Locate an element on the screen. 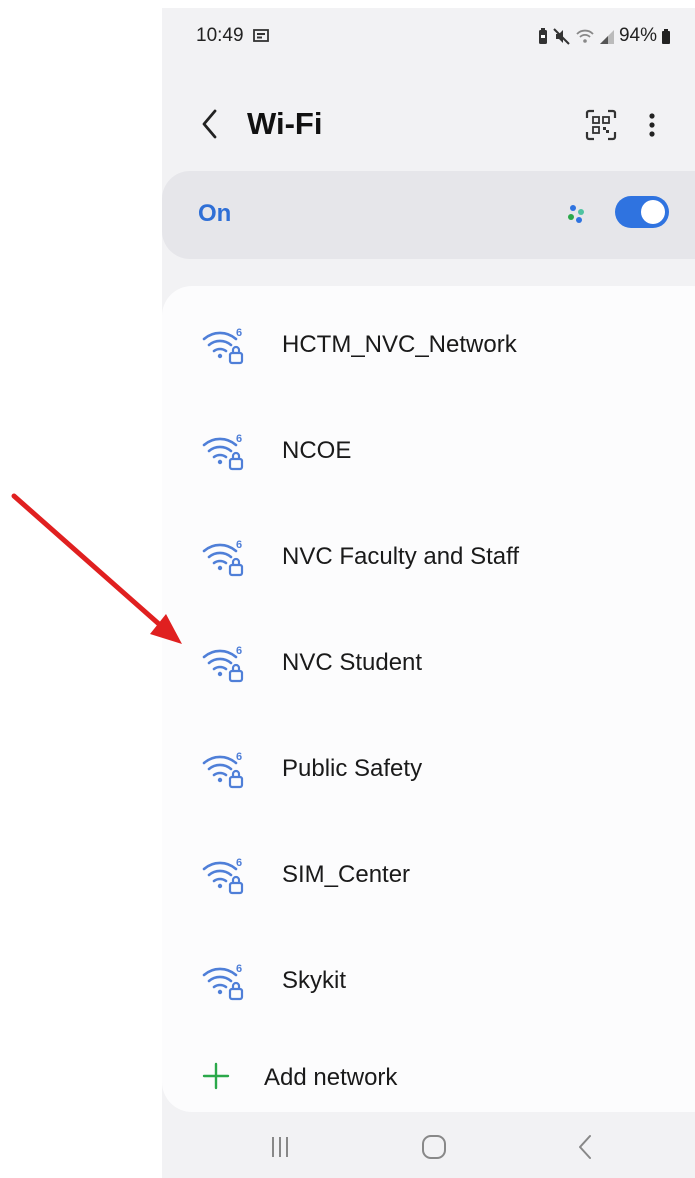 The height and width of the screenshot is (1178, 695). plus-icon is located at coordinates (216, 1076).